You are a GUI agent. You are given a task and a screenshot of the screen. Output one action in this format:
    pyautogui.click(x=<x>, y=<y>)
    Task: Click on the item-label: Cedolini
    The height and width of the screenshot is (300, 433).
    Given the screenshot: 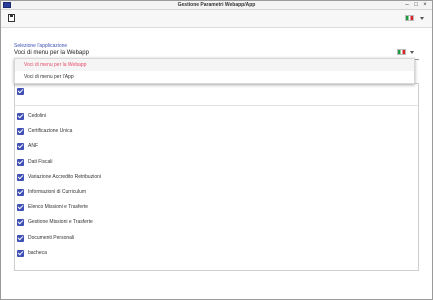 What is the action you would take?
    pyautogui.click(x=37, y=116)
    